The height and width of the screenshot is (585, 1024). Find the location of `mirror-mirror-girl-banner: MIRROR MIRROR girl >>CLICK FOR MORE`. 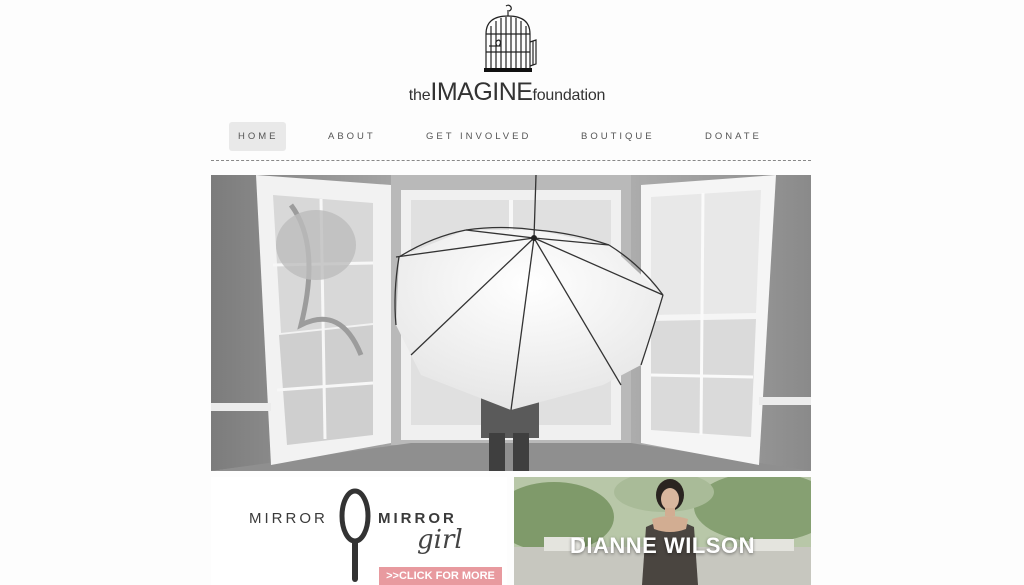

mirror-mirror-girl-banner: MIRROR MIRROR girl >>CLICK FOR MORE is located at coordinates (359, 531).